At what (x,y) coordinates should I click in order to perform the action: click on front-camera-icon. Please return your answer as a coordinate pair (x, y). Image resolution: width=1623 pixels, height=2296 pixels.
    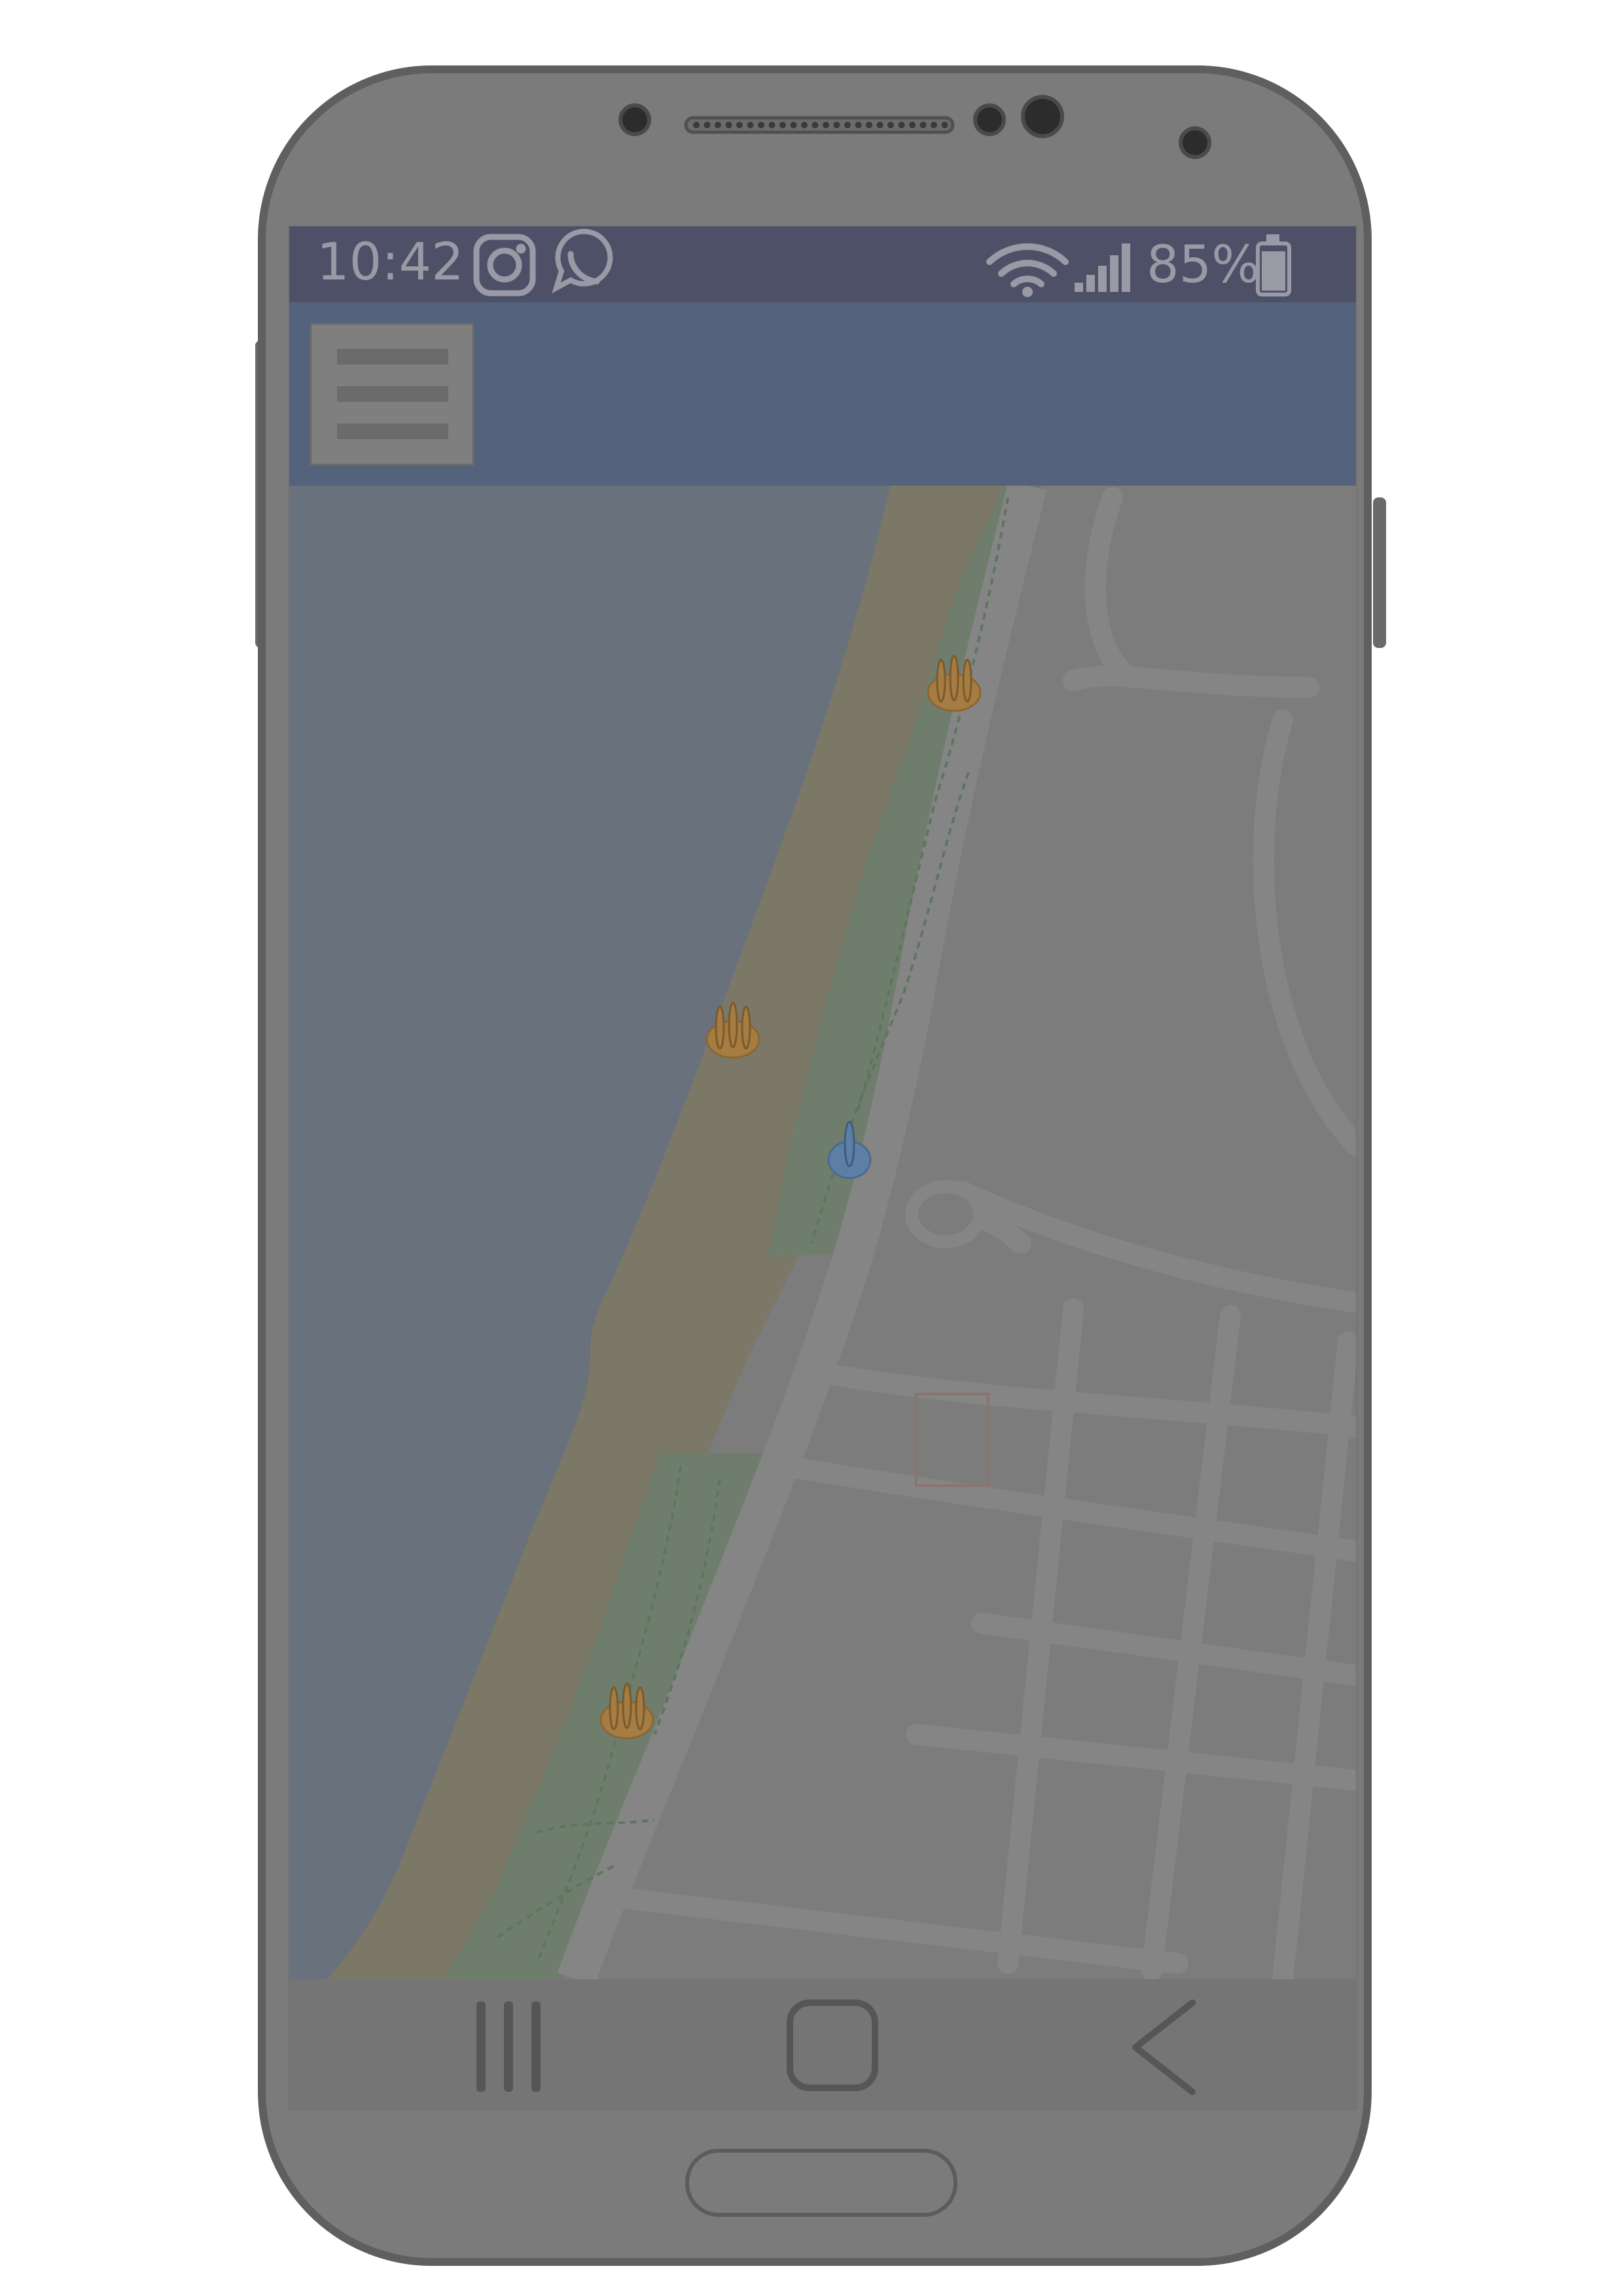
    Looking at the image, I should click on (1042, 116).